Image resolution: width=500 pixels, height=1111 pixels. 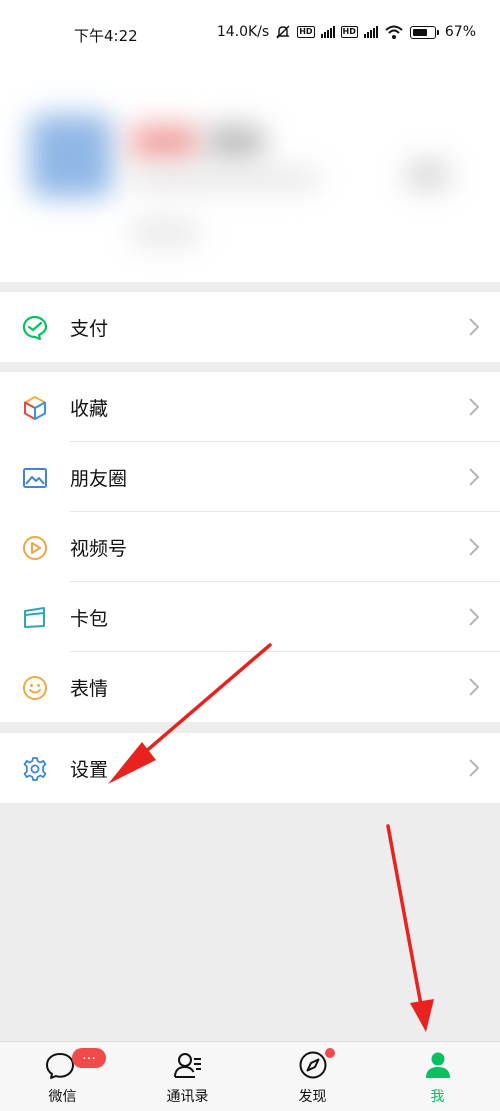 I want to click on cube-icon, so click(x=35, y=408).